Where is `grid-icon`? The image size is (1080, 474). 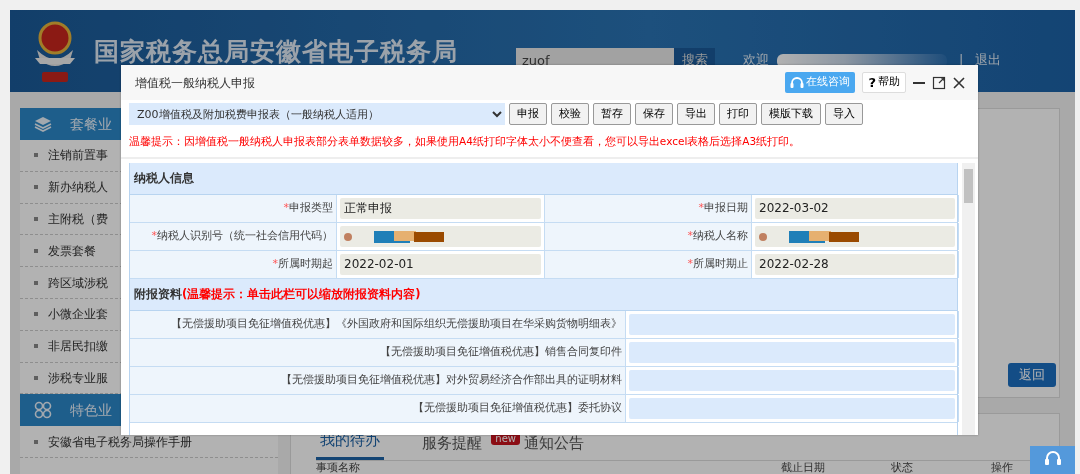 grid-icon is located at coordinates (43, 410).